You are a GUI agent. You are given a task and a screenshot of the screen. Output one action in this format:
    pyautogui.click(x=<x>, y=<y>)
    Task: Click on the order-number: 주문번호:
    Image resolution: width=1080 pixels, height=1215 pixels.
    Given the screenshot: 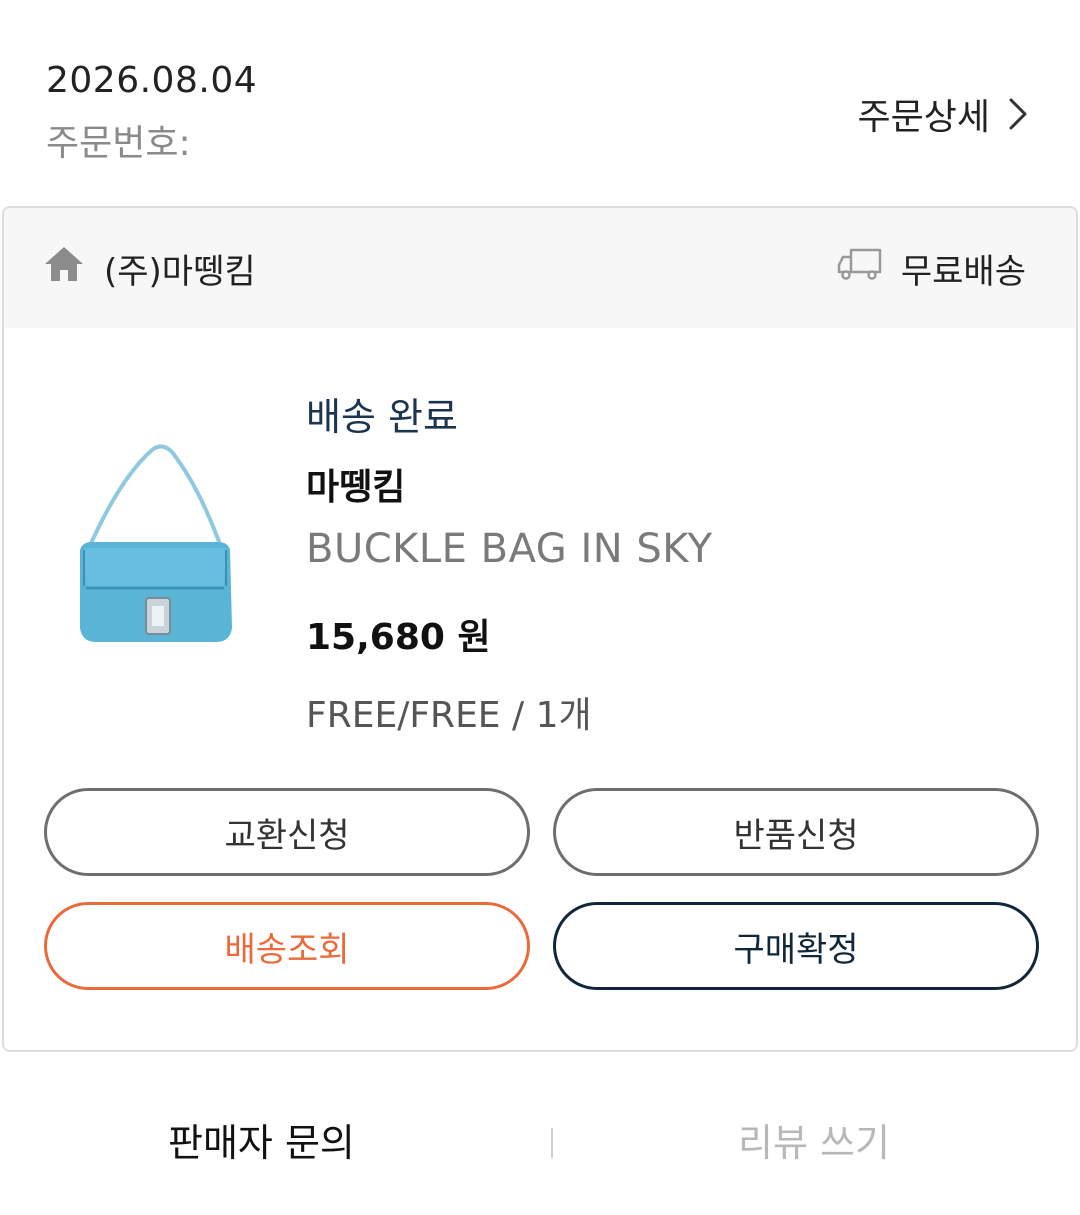 What is the action you would take?
    pyautogui.click(x=118, y=140)
    